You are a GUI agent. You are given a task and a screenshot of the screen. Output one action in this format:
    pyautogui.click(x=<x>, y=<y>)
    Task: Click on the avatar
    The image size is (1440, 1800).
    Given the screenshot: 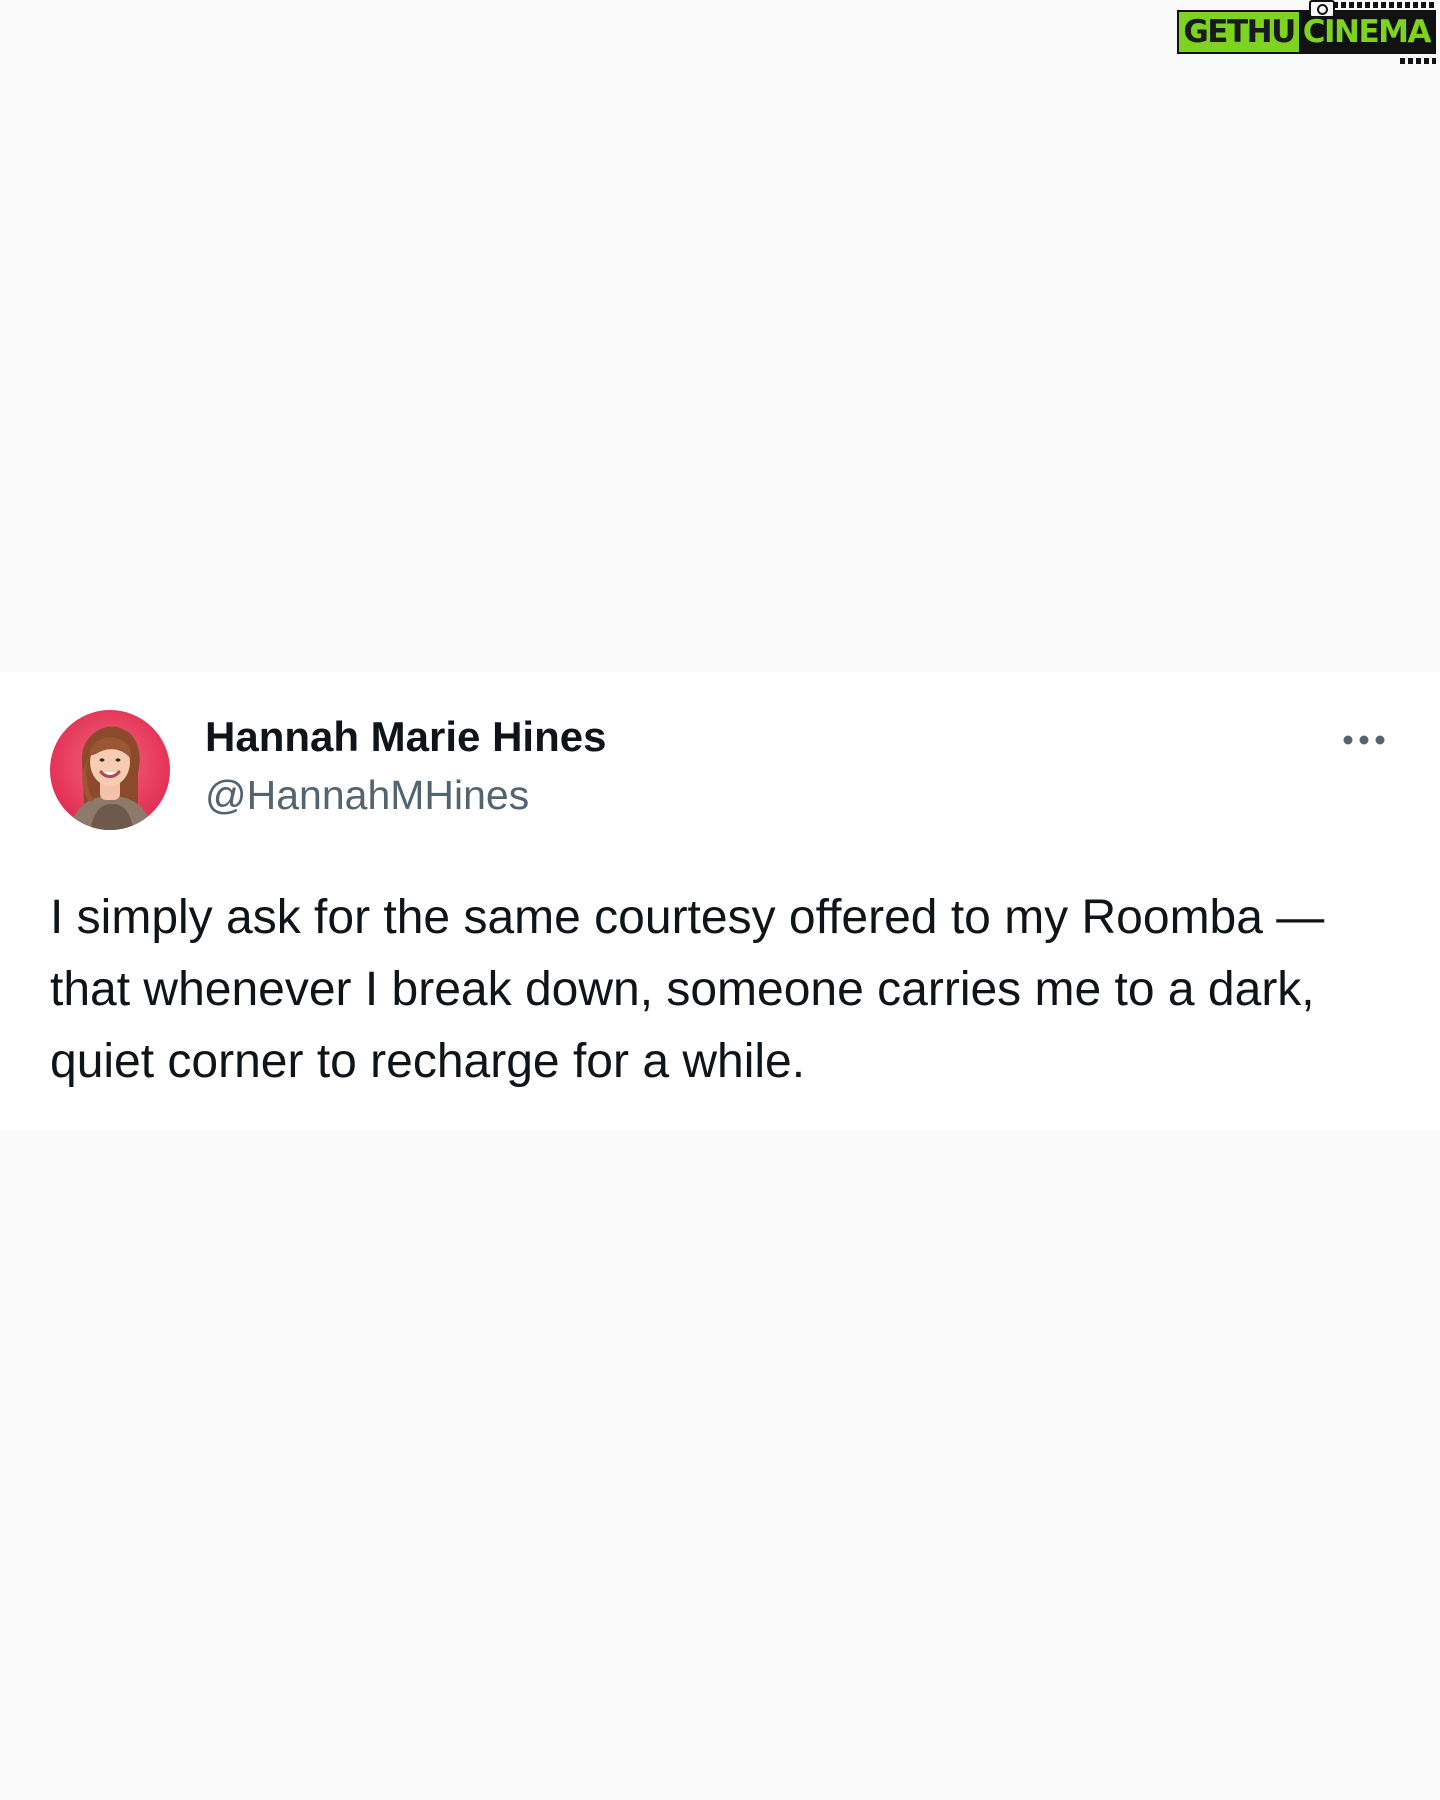 What is the action you would take?
    pyautogui.click(x=110, y=770)
    